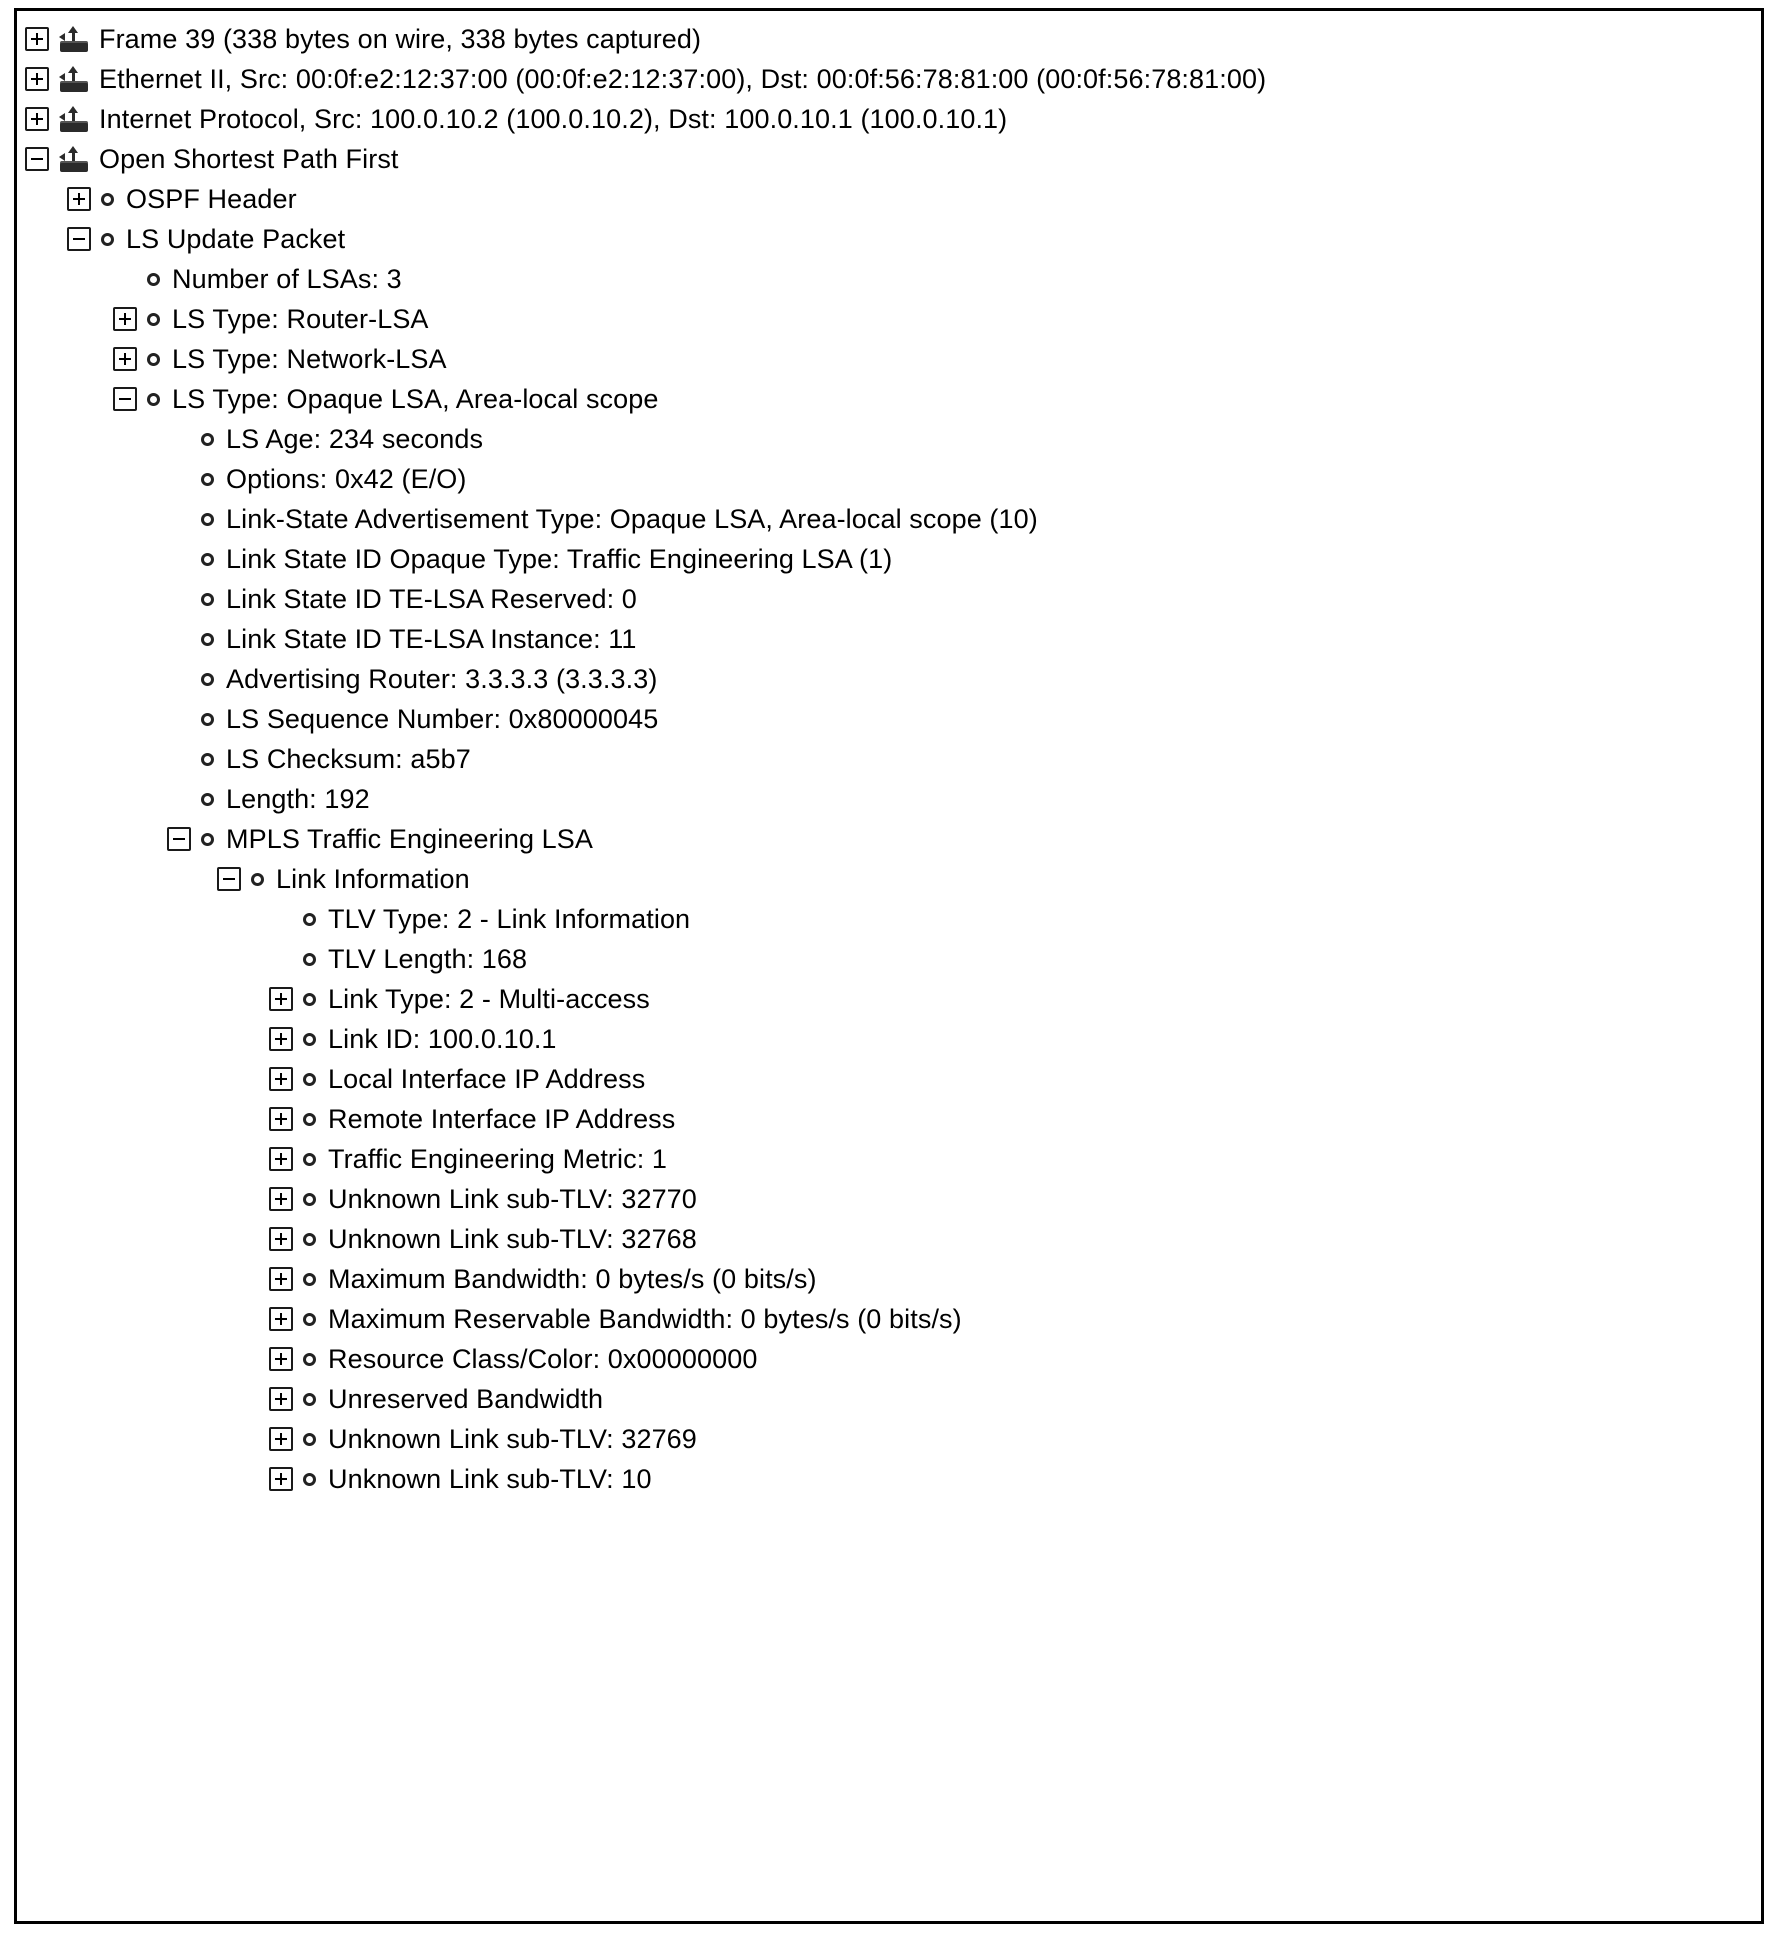 The image size is (1784, 1950). I want to click on tree-row-link-id: Link ID: 100.0.10.1, so click(889, 1039).